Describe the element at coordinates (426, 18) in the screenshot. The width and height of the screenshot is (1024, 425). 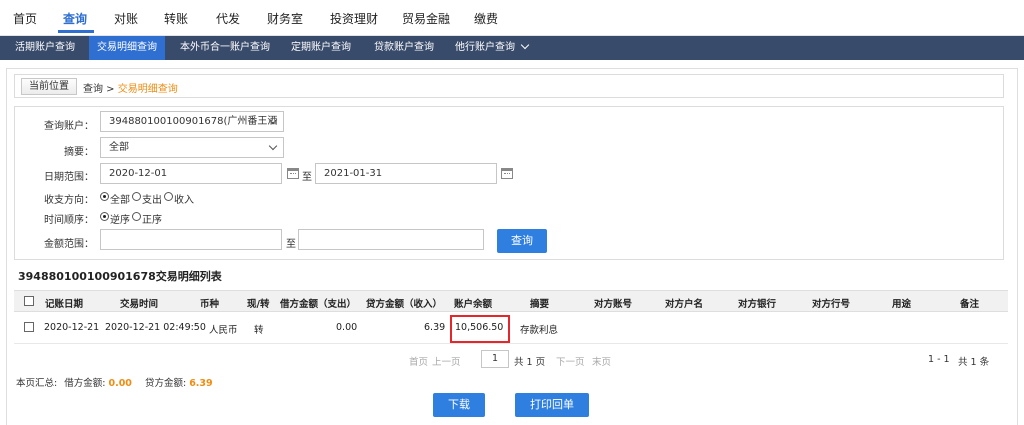
I see `nav-trade-finance: 贸易金融` at that location.